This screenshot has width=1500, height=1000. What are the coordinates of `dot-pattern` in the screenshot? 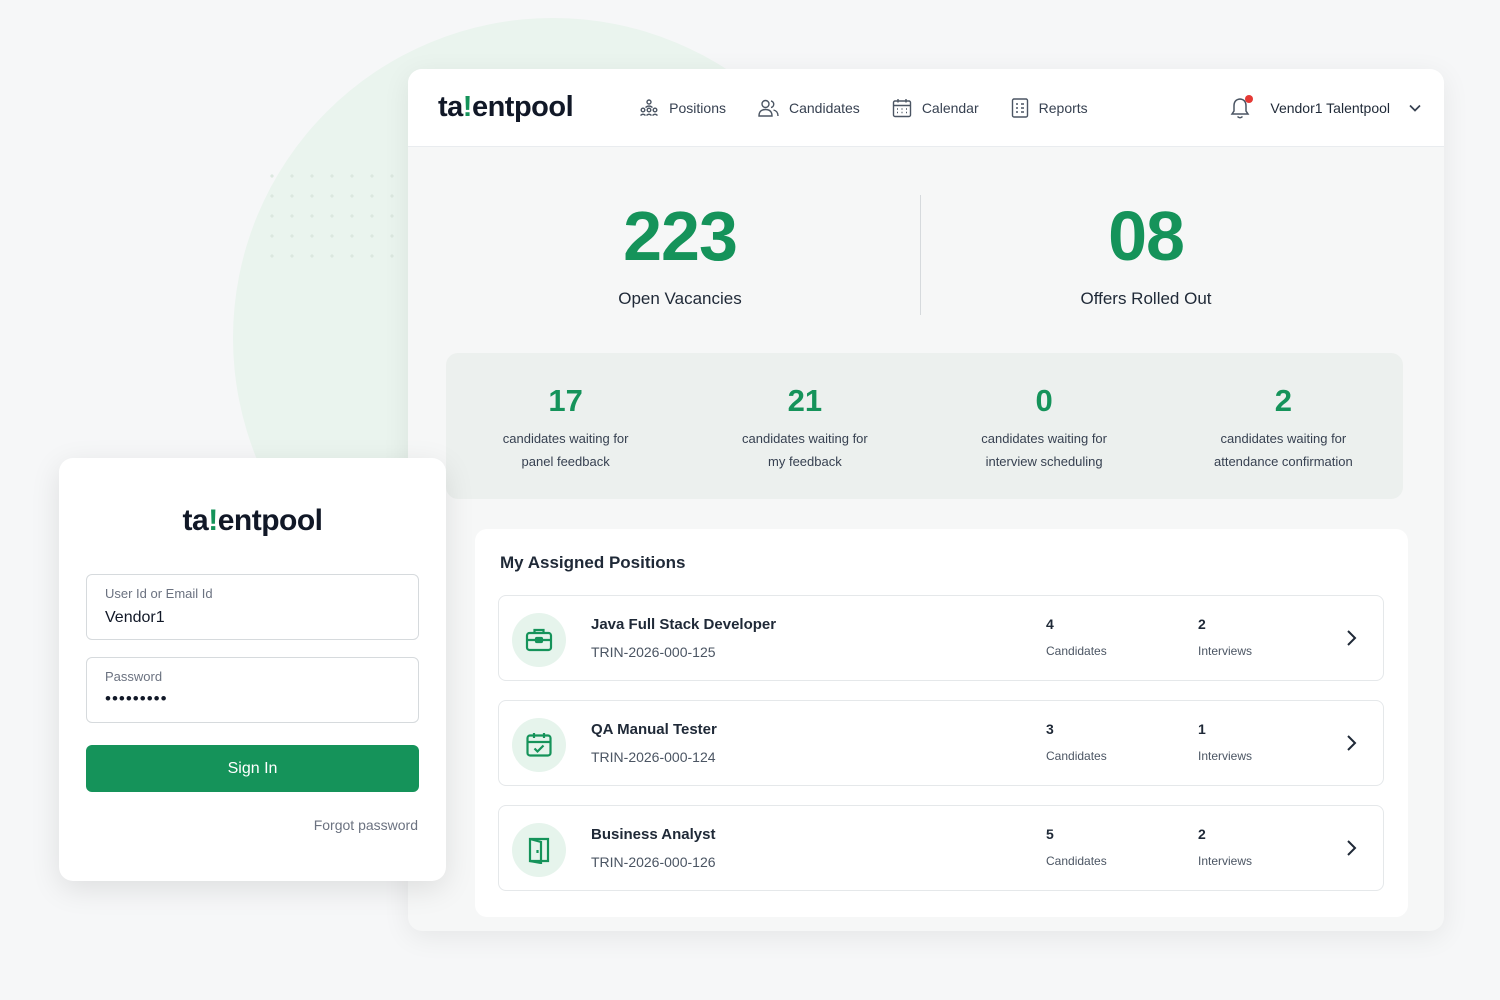 It's located at (342, 216).